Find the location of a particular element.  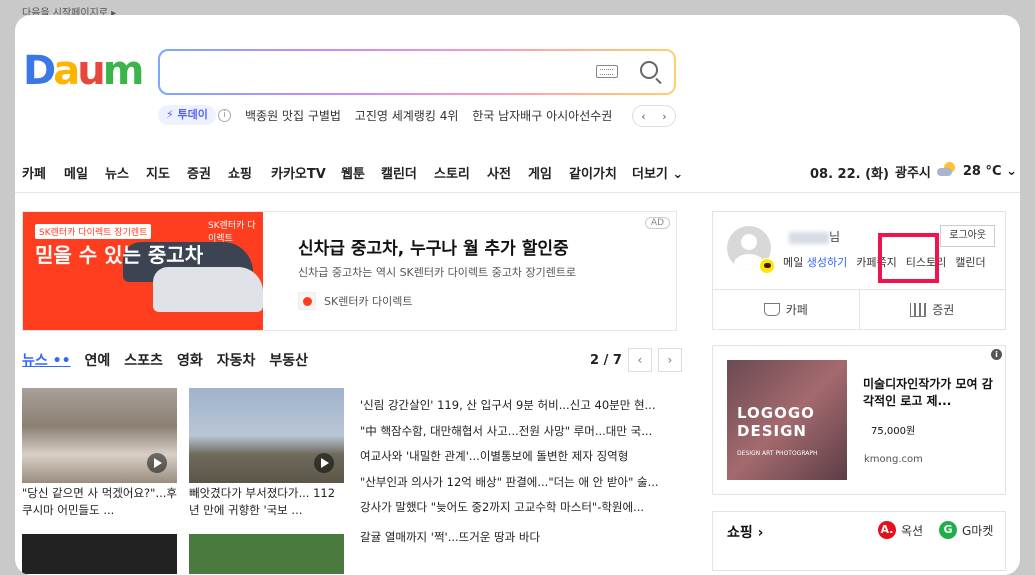

ad-title: 신차급 중고차, 누구나 월 추가 할인중 is located at coordinates (433, 249).